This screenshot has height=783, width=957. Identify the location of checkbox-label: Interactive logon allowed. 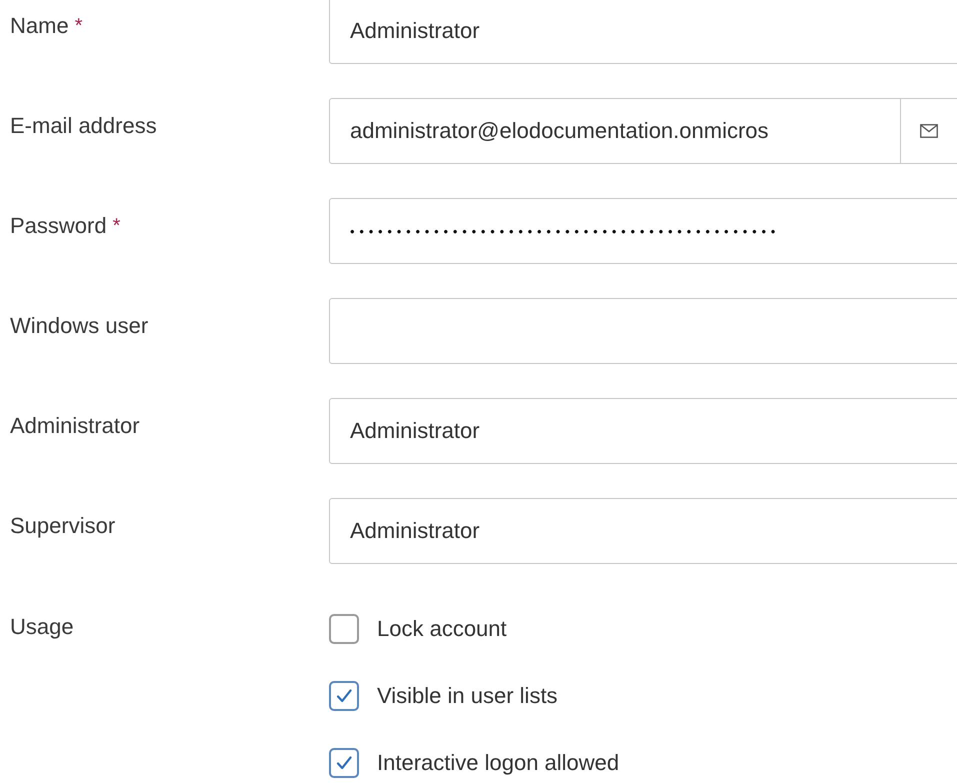
(498, 763).